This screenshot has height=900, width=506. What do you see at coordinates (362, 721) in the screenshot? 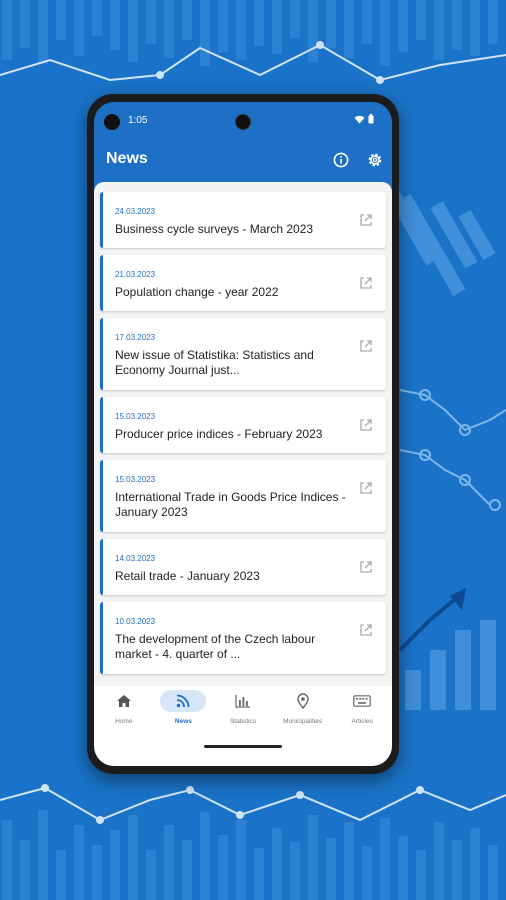
I see `nav-label: Articles` at bounding box center [362, 721].